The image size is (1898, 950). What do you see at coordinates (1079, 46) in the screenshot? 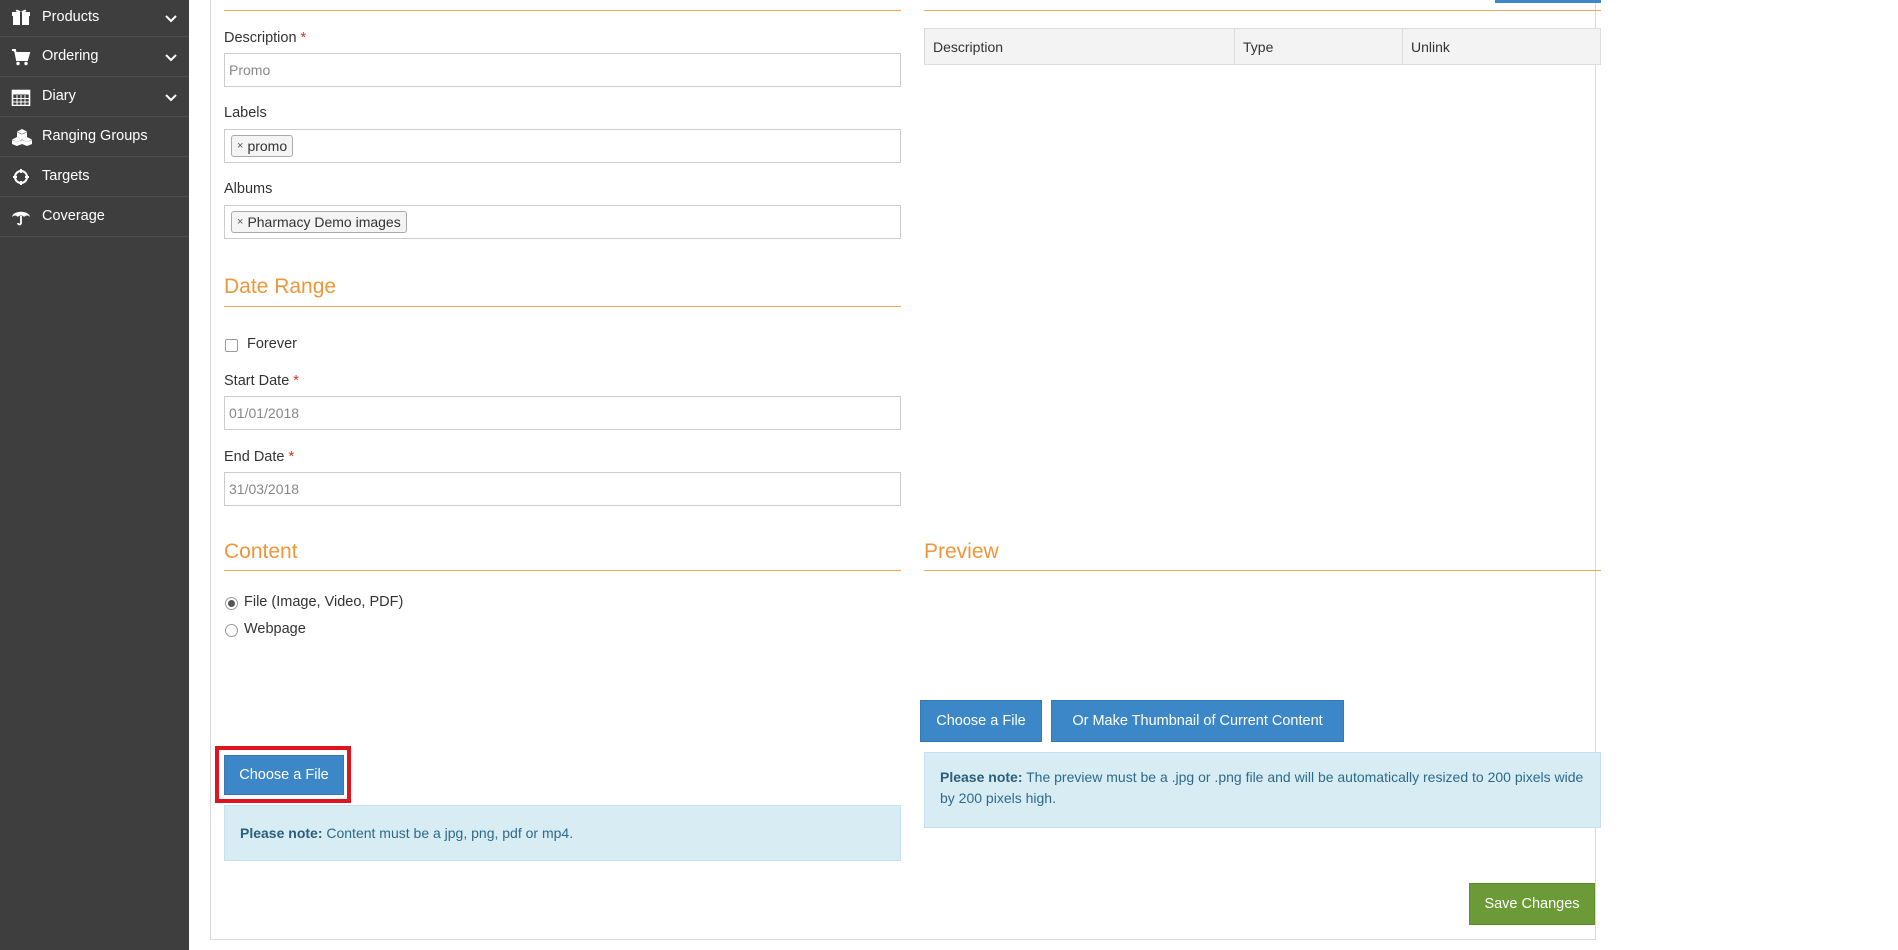
I see `links-col-description: Description` at bounding box center [1079, 46].